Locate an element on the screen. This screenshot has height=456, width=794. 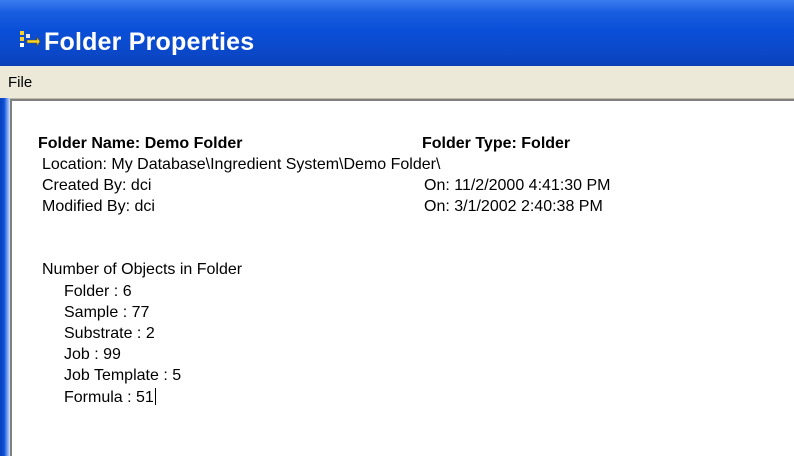
created-on: On: 11/2/2000 4:41:30 PM is located at coordinates (517, 185).